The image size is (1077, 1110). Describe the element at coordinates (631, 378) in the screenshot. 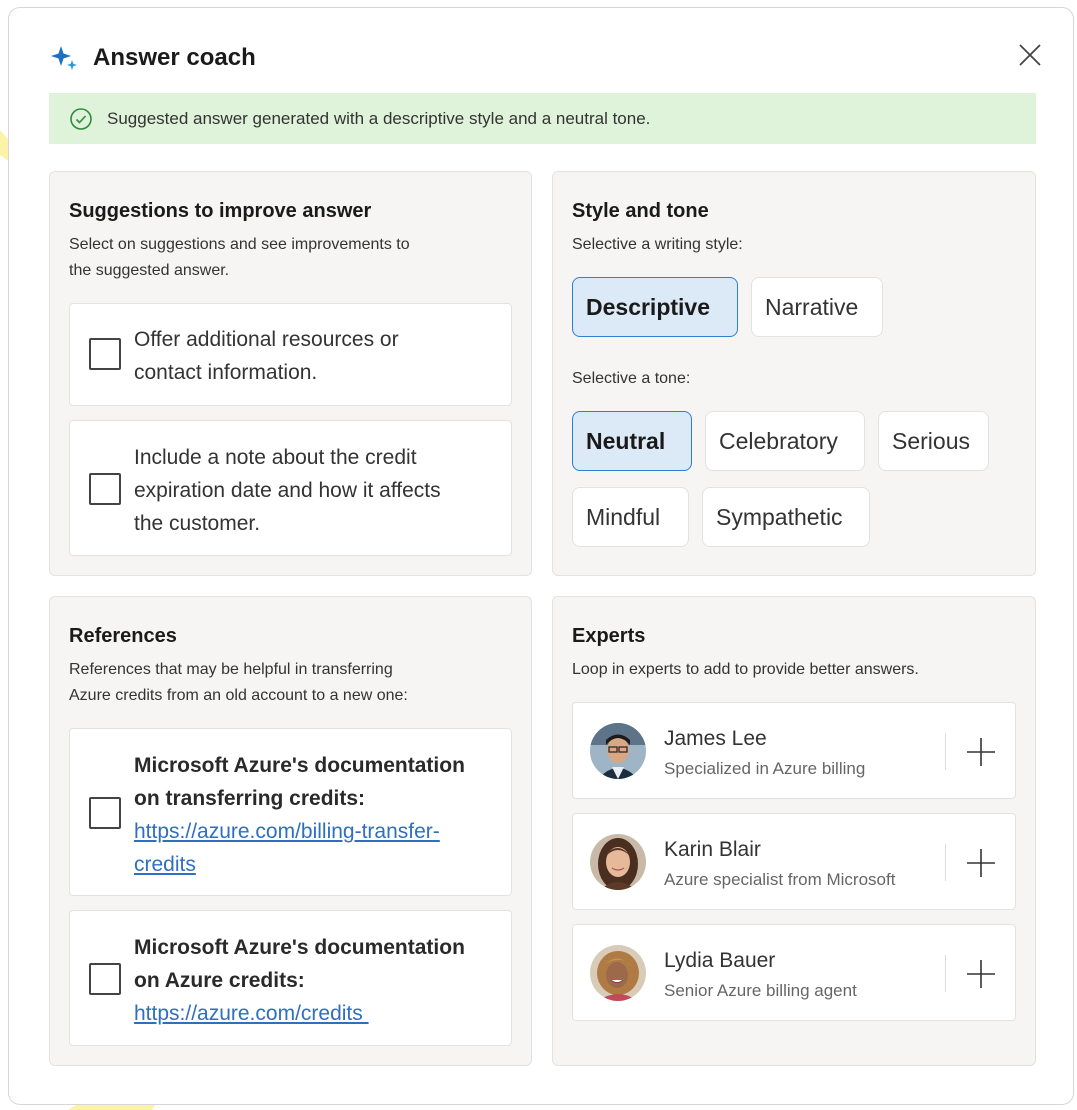

I see `tone-label: Selective a tone:` at that location.